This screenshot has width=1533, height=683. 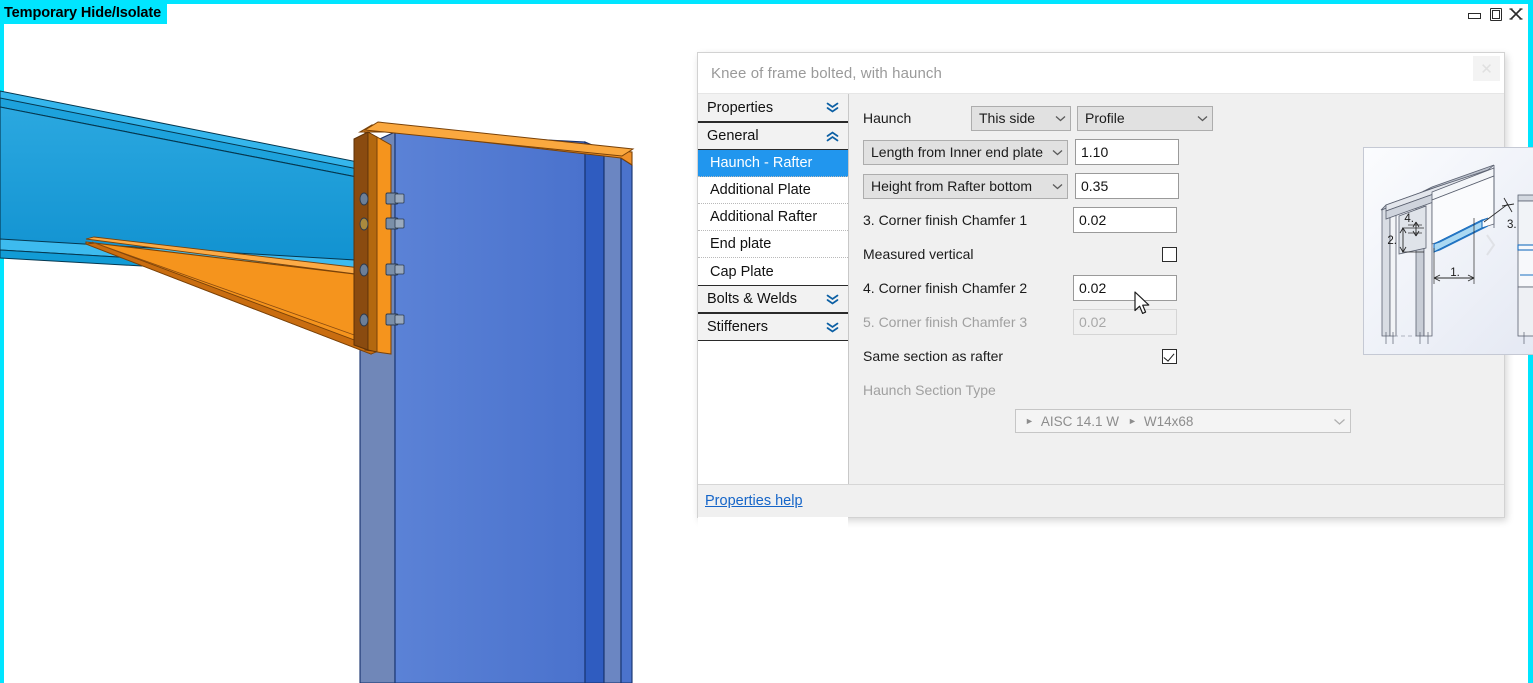 I want to click on temporary-hide-isolate-tag: Temporary Hide/Isolate, so click(x=84, y=14).